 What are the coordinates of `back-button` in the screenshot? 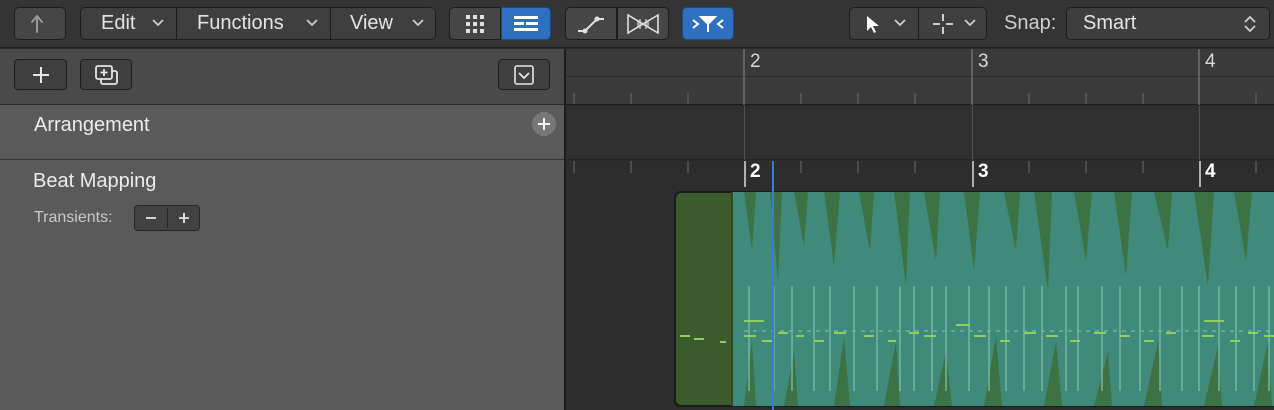 It's located at (40, 23).